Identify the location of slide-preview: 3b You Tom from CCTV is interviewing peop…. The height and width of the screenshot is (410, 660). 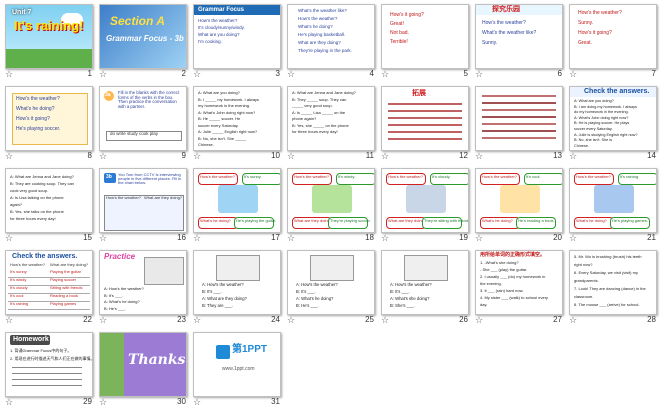
(143, 200).